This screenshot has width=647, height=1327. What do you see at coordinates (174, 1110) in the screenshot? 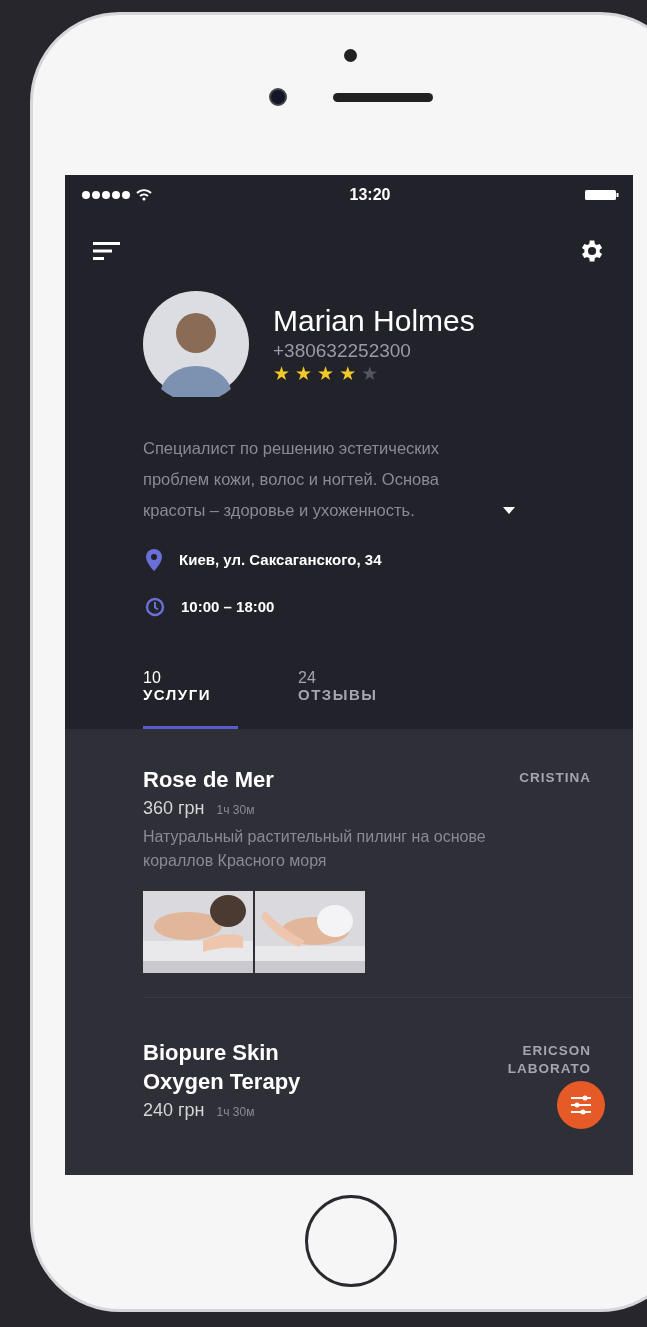
I see `service-price: 240 грн` at bounding box center [174, 1110].